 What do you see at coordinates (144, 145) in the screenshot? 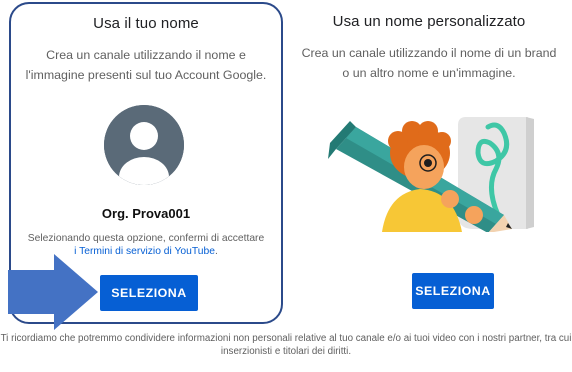
I see `default-avatar-icon` at bounding box center [144, 145].